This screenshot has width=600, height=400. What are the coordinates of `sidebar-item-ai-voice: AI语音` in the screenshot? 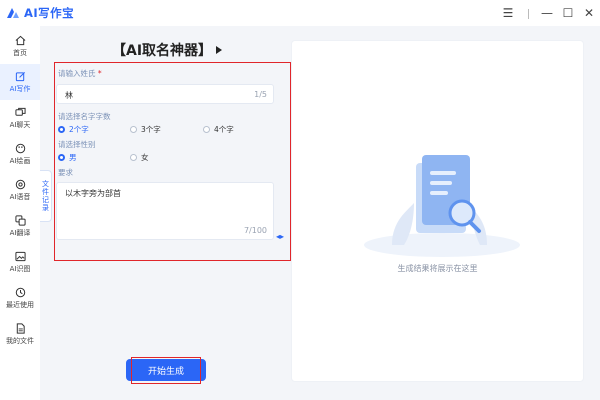 It's located at (20, 190).